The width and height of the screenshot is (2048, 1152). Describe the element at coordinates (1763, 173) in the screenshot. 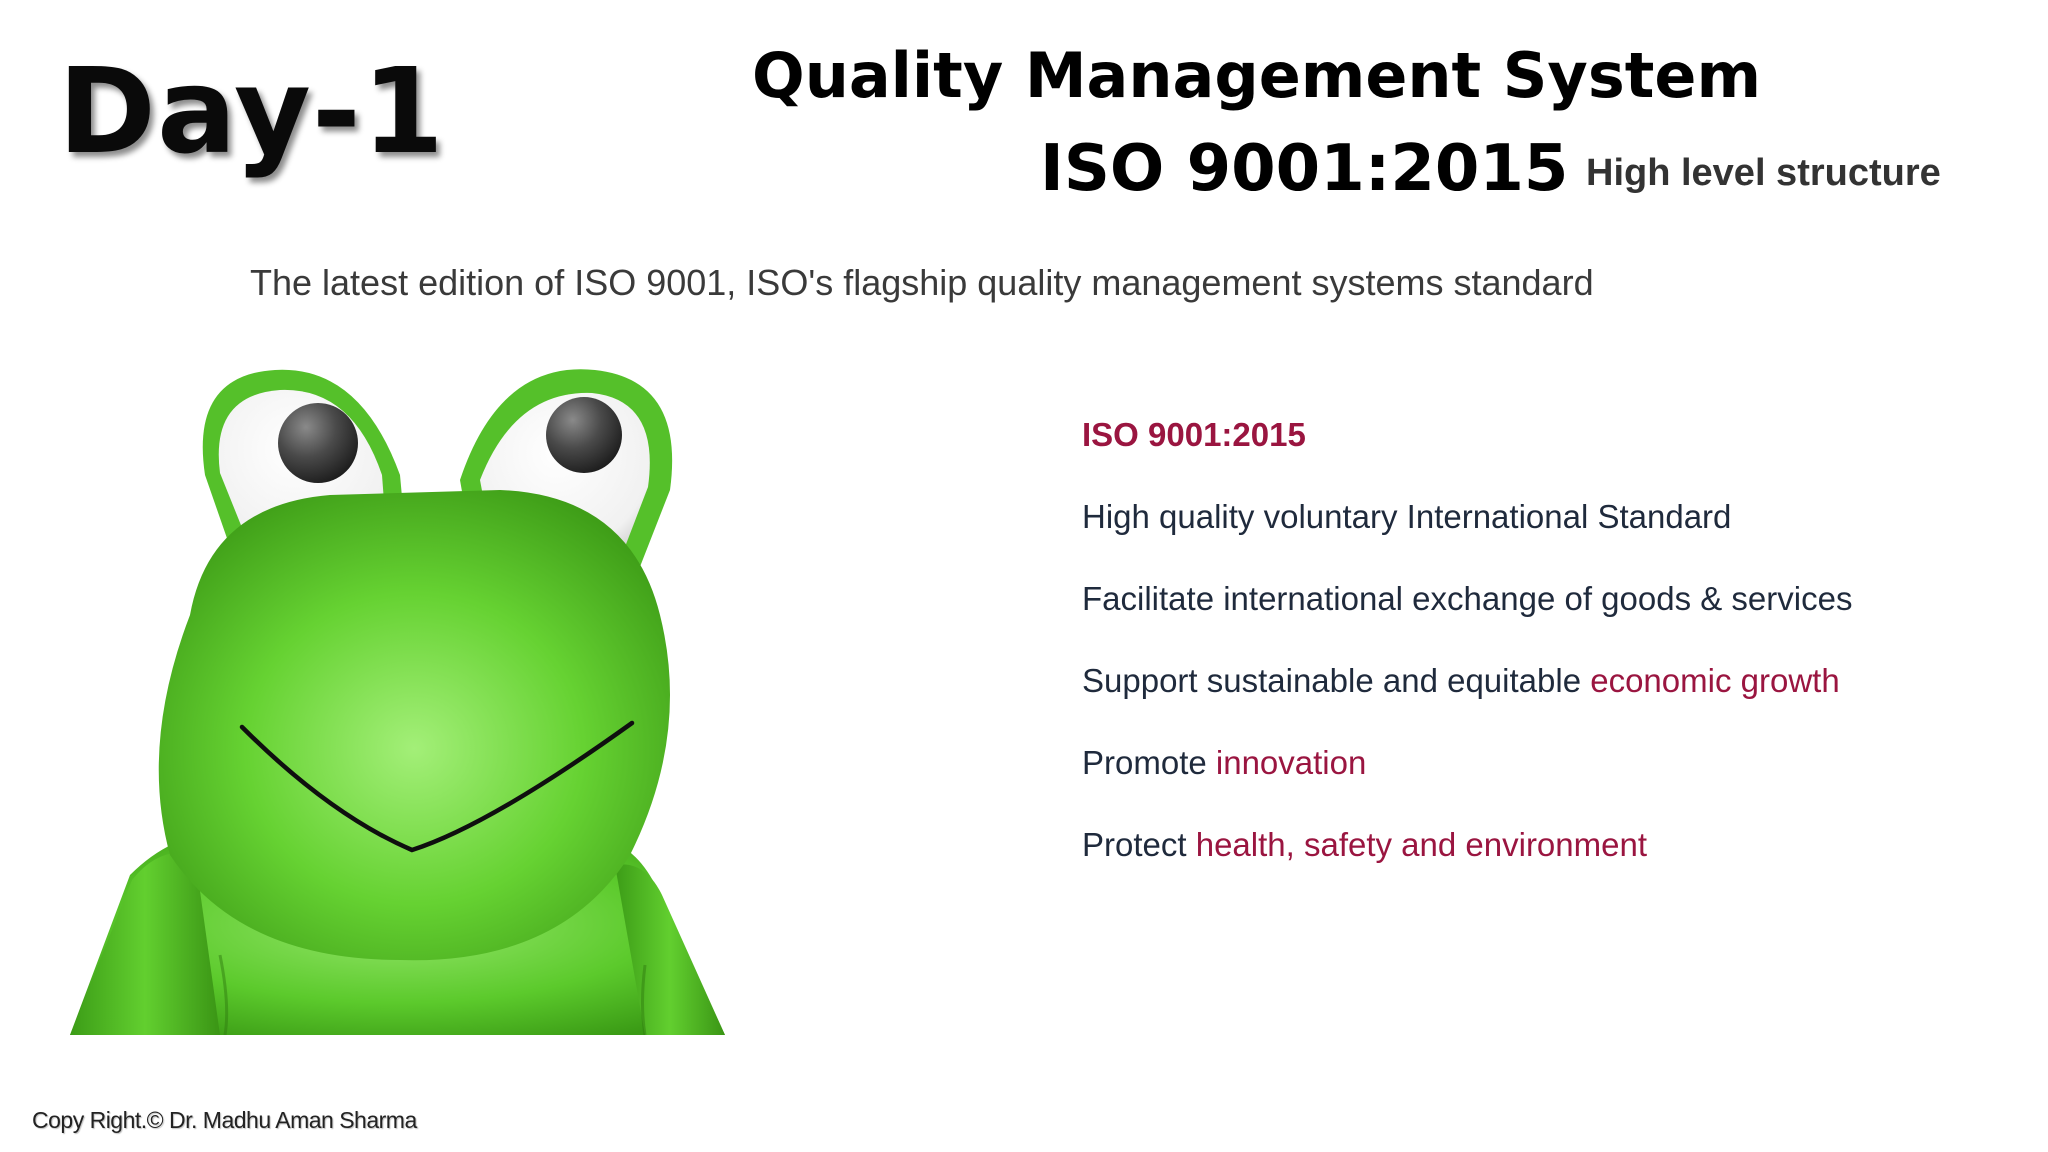

I see `high-level-structure-label: High level structure` at that location.